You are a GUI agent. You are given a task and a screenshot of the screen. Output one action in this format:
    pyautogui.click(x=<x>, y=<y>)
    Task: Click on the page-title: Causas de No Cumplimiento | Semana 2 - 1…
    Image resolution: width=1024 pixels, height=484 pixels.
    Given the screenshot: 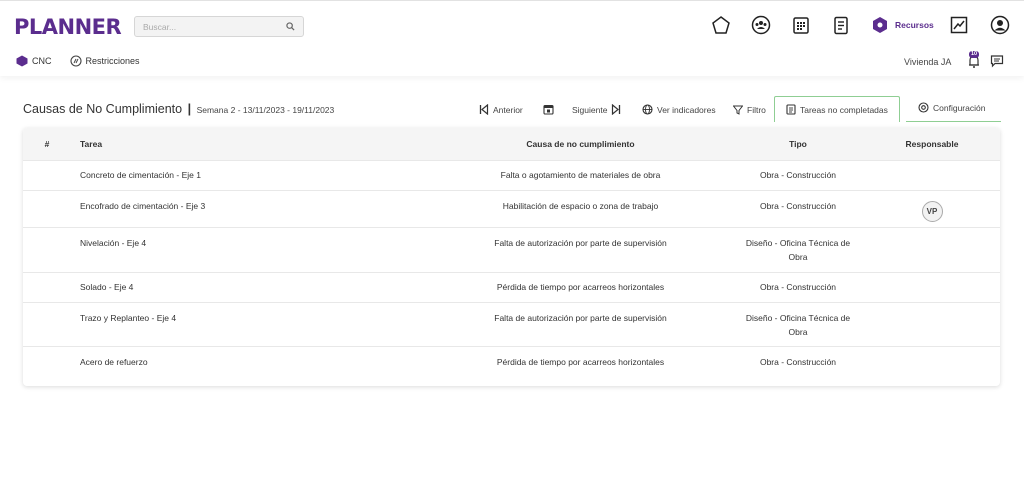 What is the action you would take?
    pyautogui.click(x=178, y=109)
    